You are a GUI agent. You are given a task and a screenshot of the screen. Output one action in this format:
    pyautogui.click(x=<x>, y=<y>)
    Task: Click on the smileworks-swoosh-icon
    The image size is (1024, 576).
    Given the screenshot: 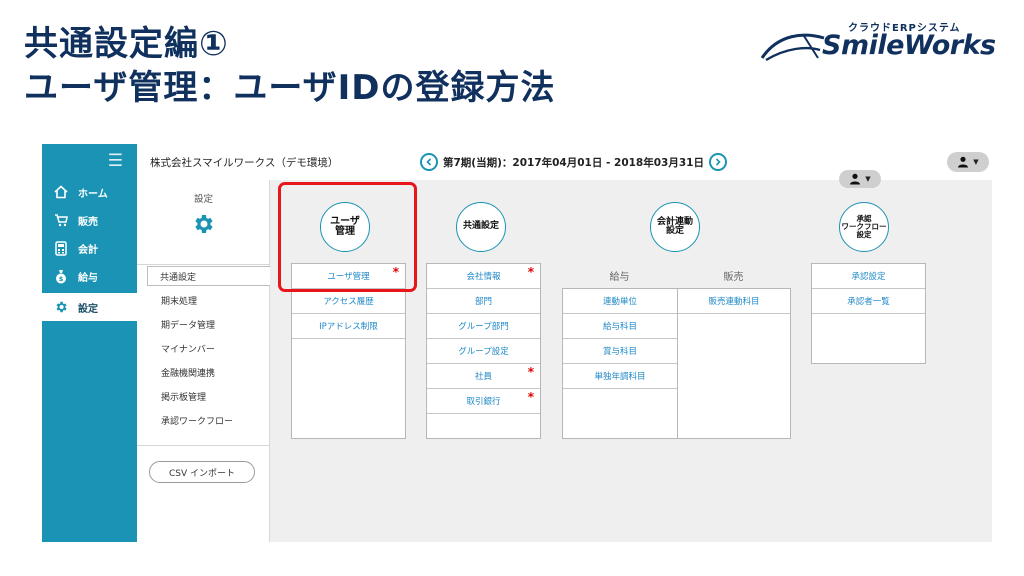 What is the action you would take?
    pyautogui.click(x=792, y=47)
    